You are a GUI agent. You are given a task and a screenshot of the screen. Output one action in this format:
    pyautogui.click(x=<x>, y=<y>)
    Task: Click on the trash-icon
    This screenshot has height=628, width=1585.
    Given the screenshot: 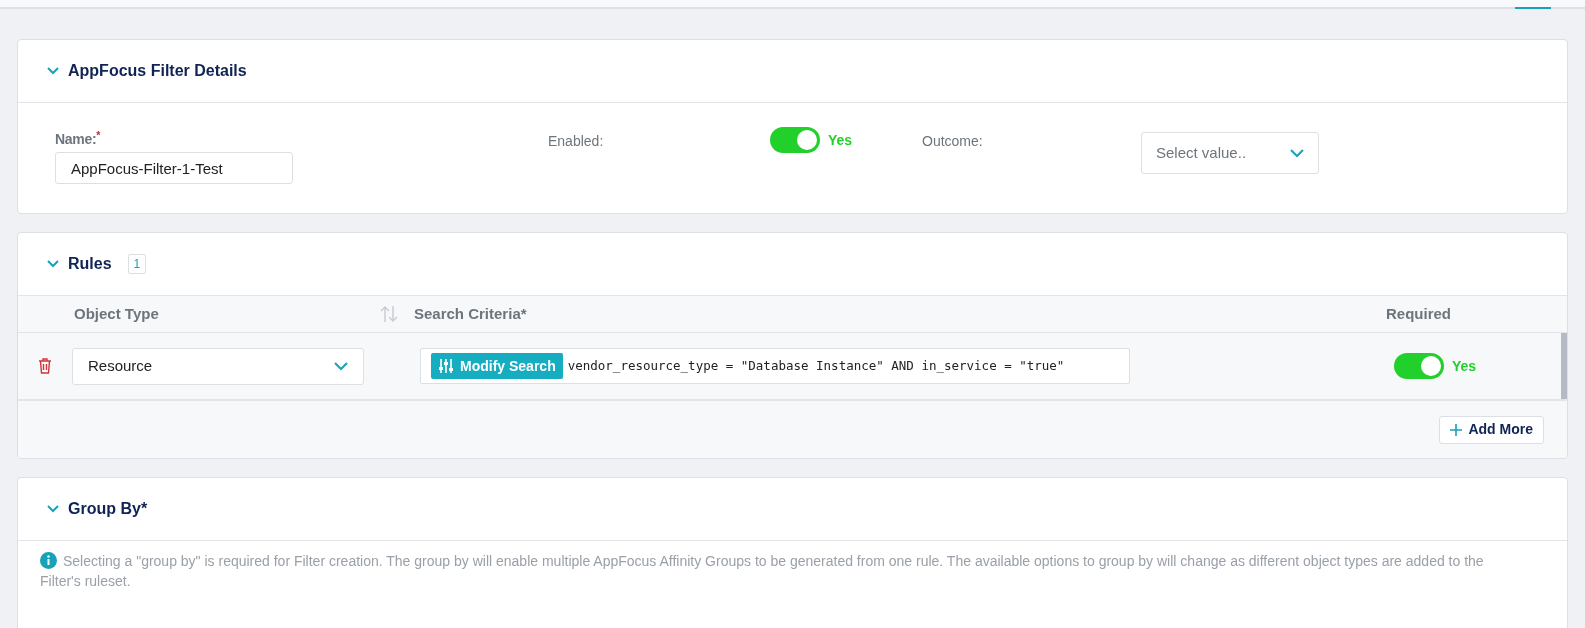 What is the action you would take?
    pyautogui.click(x=45, y=366)
    